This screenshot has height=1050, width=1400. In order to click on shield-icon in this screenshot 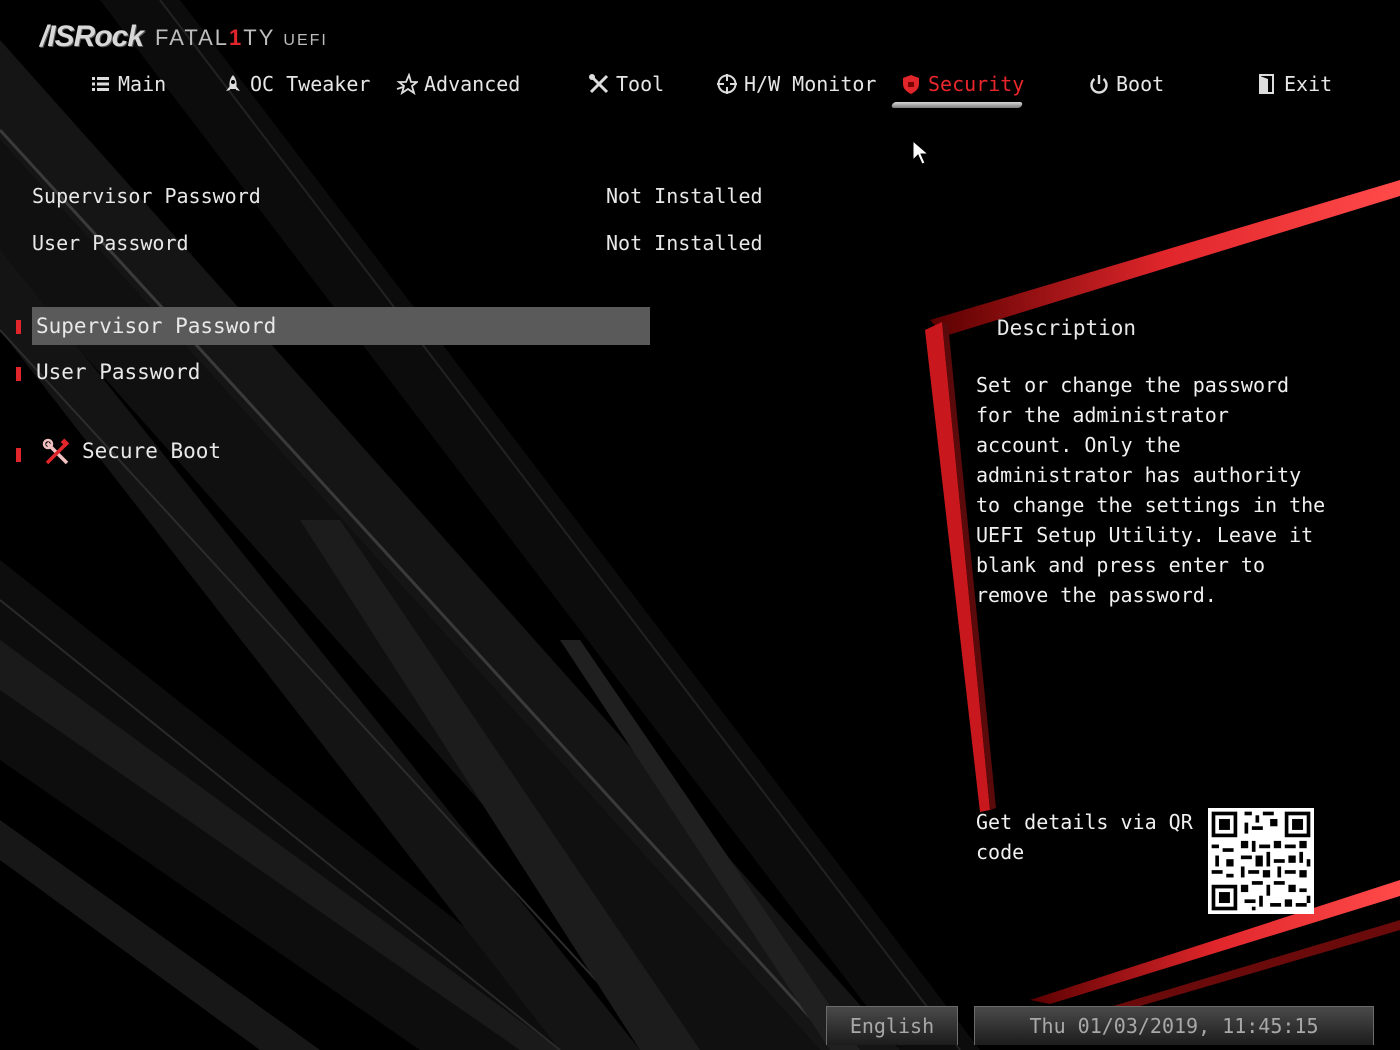, I will do `click(911, 84)`.